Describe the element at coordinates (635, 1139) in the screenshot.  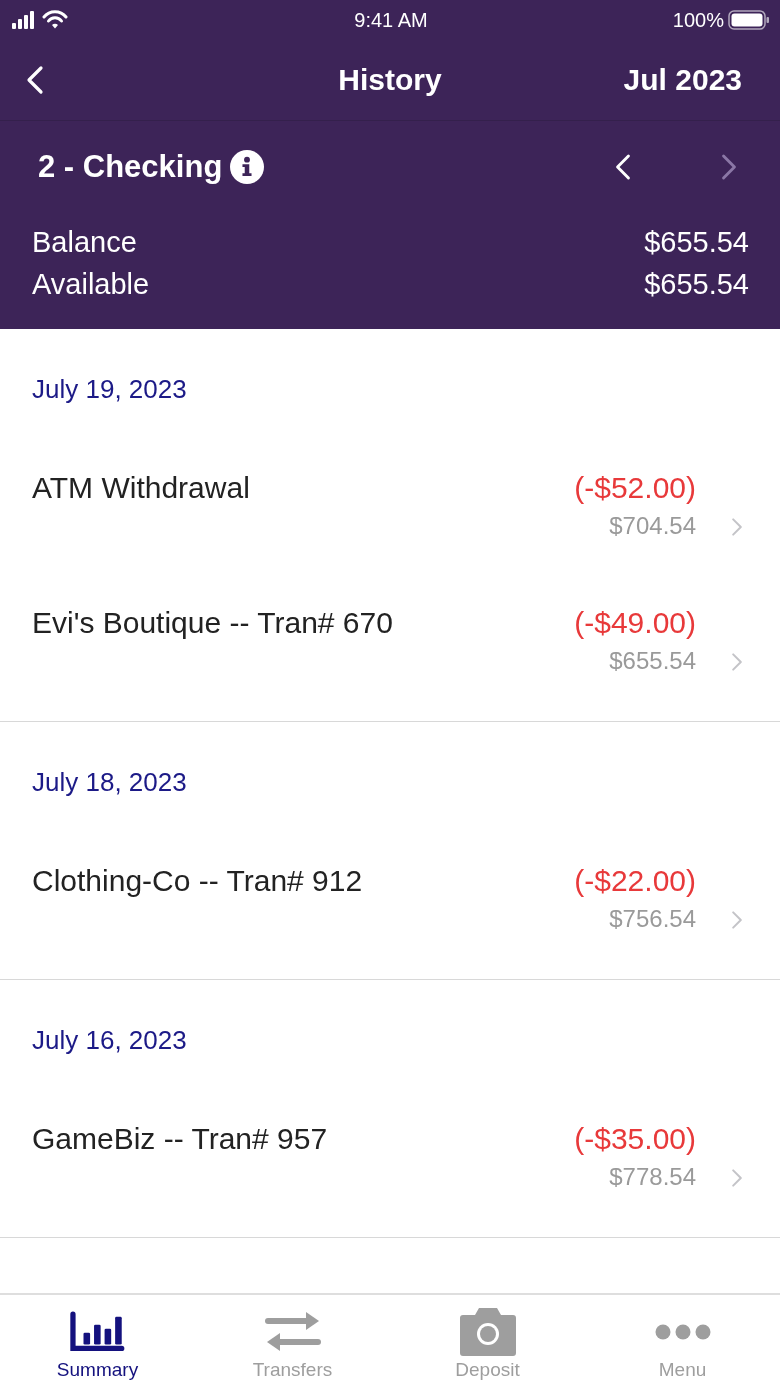
I see `transaction-amount: (-$35.00)` at that location.